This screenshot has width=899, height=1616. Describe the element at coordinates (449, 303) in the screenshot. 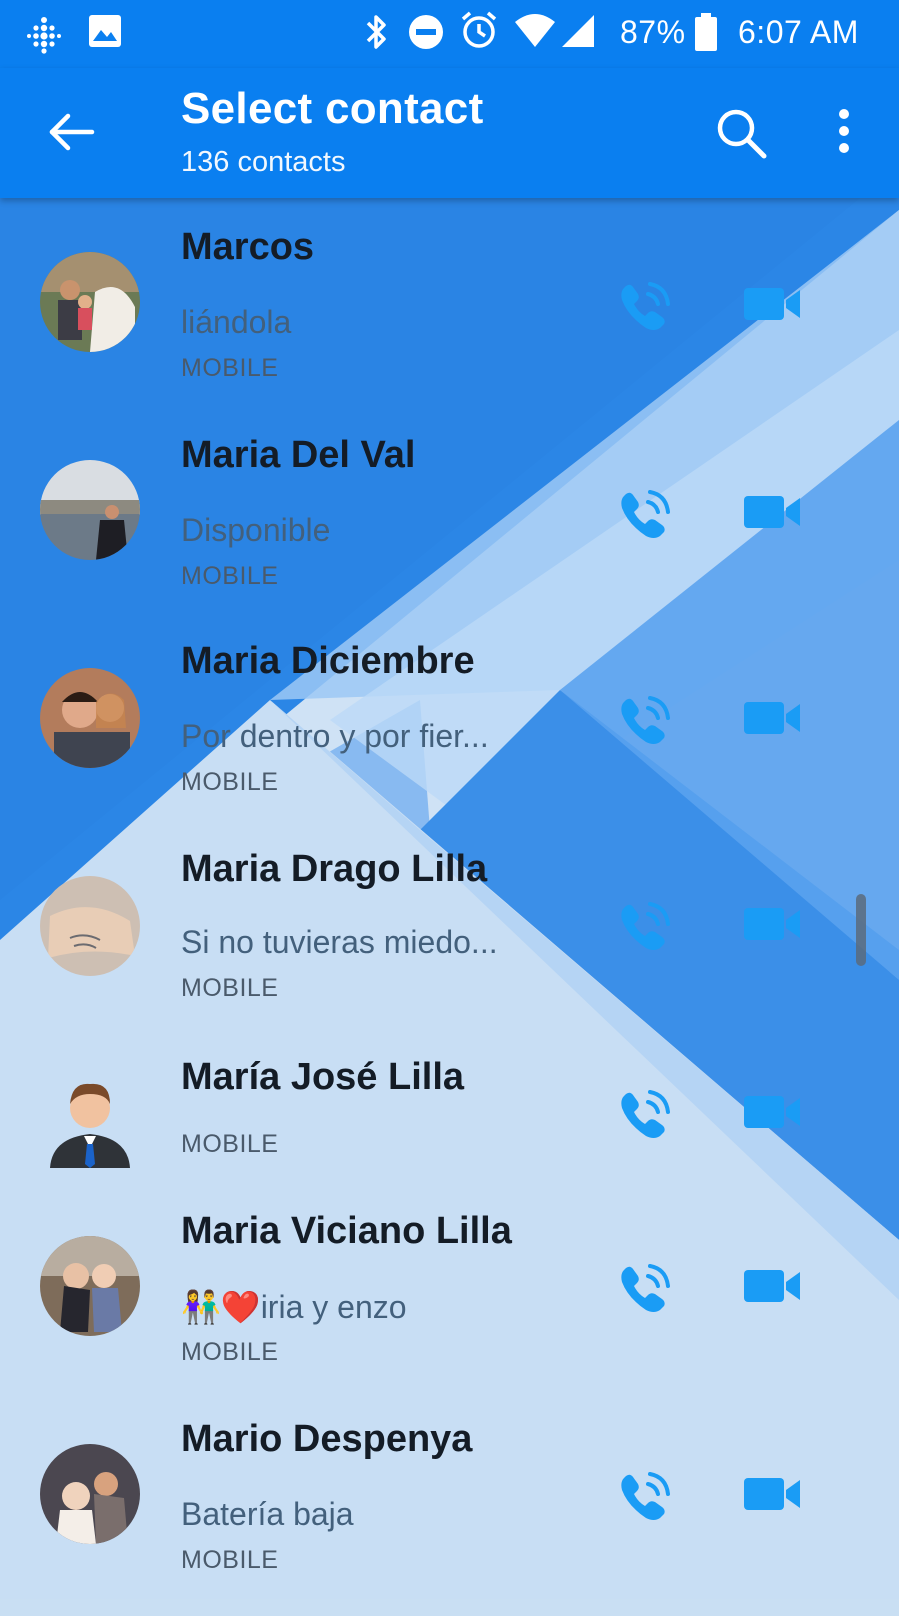

I see `list-item: Marcos liándola MOBILE` at that location.